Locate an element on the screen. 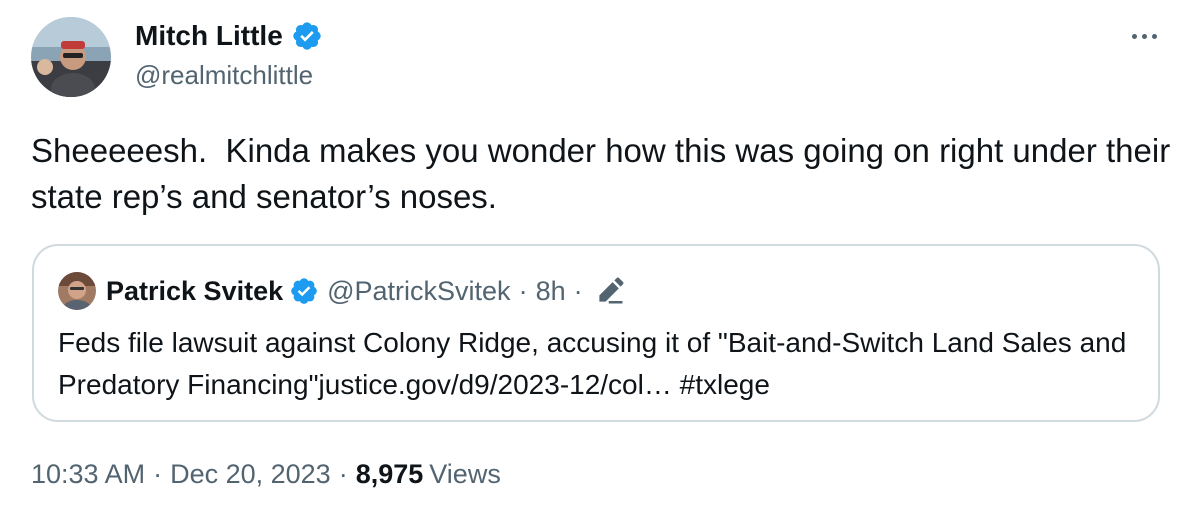 Image resolution: width=1198 pixels, height=516 pixels. tweet-time: 10:33 AM is located at coordinates (88, 474).